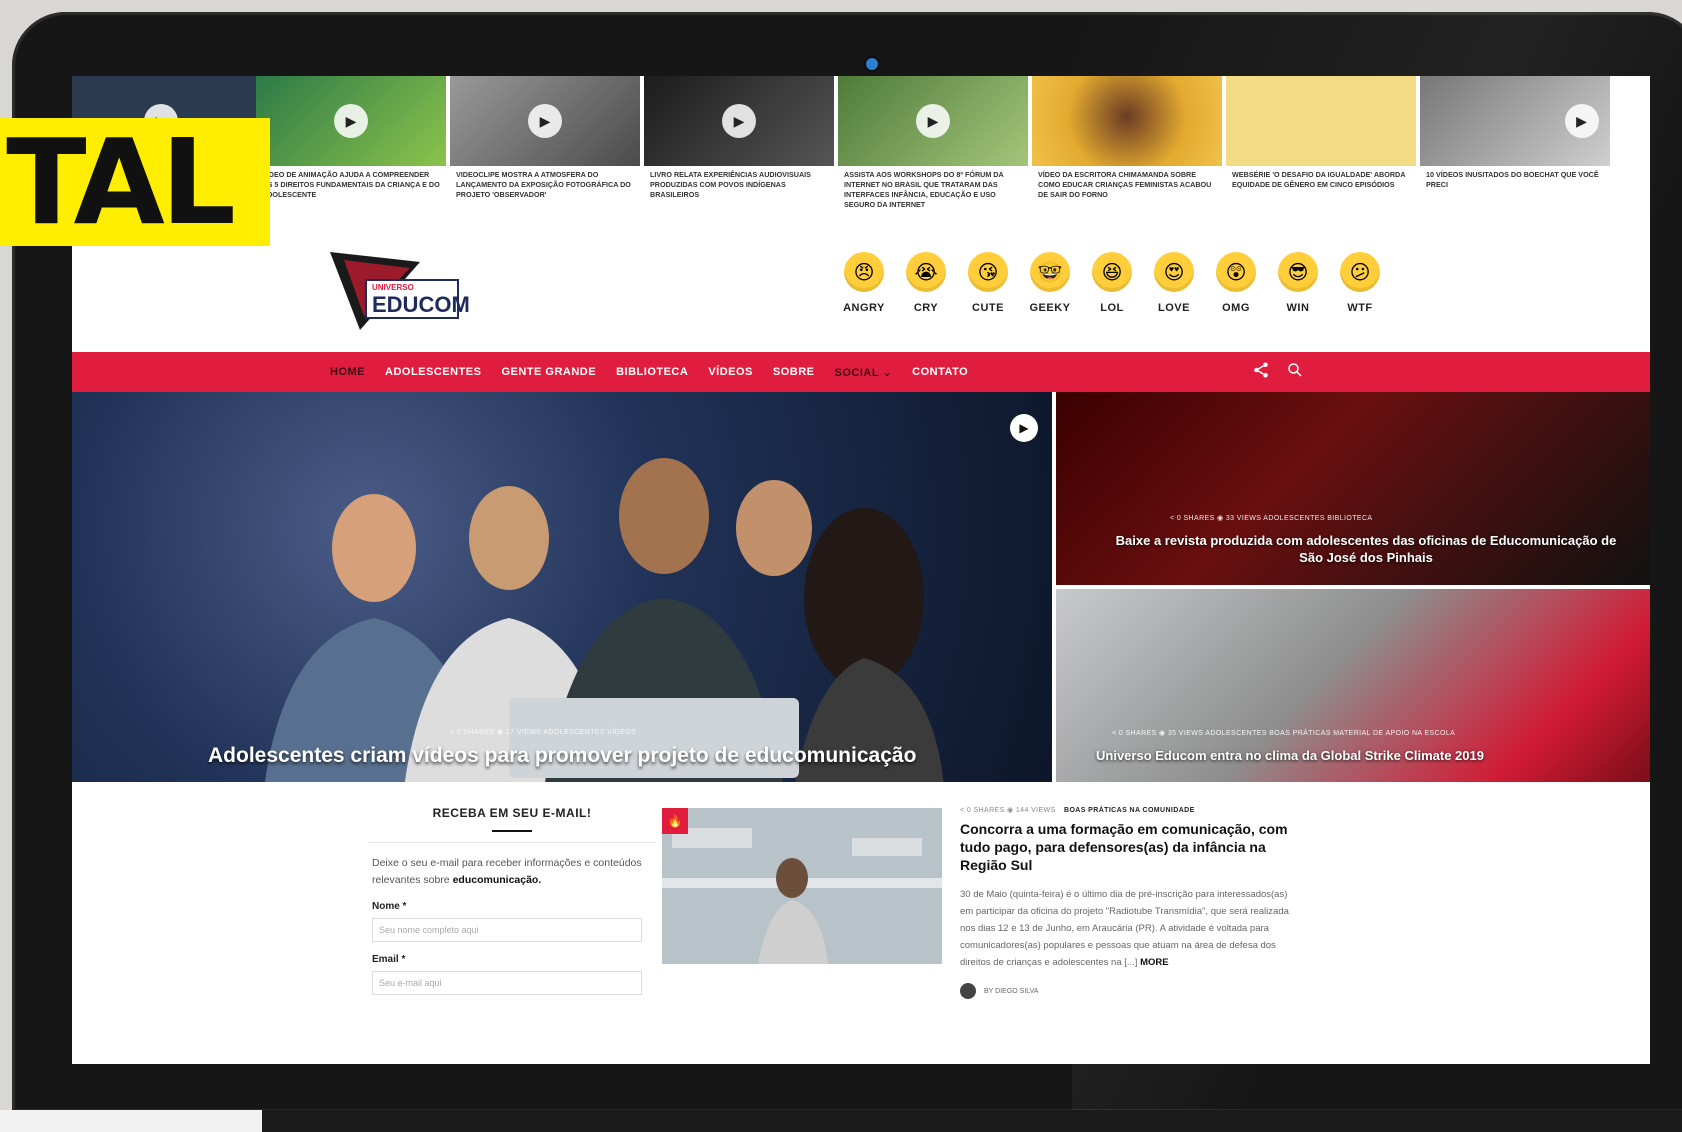 The height and width of the screenshot is (1132, 1682). Describe the element at coordinates (1050, 308) in the screenshot. I see `reaction-label: GEEKY` at that location.